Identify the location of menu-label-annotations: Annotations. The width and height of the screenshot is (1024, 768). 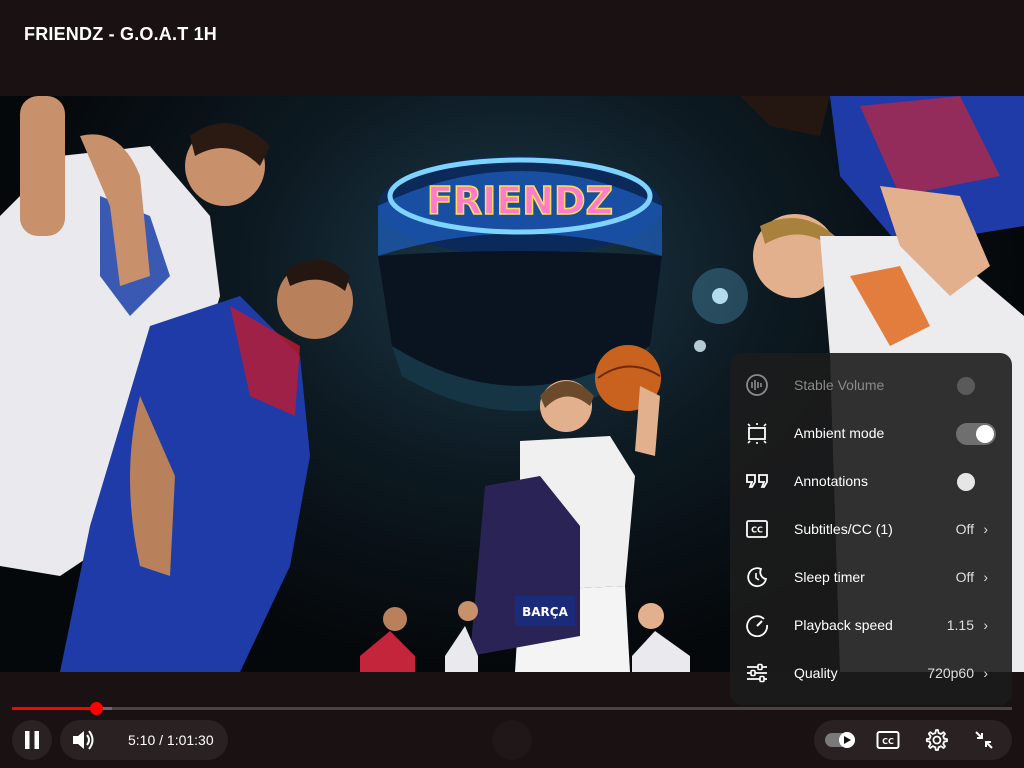
(831, 481).